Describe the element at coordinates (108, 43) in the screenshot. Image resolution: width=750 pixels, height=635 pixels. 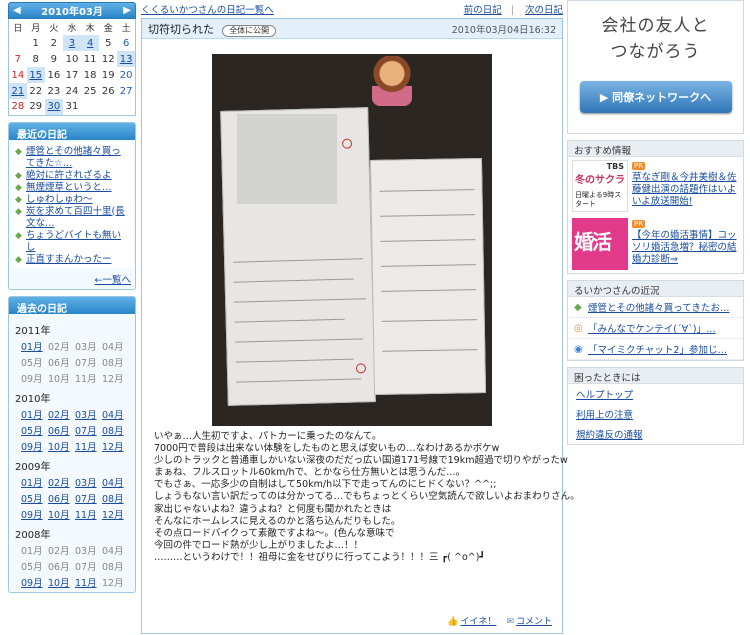
I see `calendar-day: 5` at that location.